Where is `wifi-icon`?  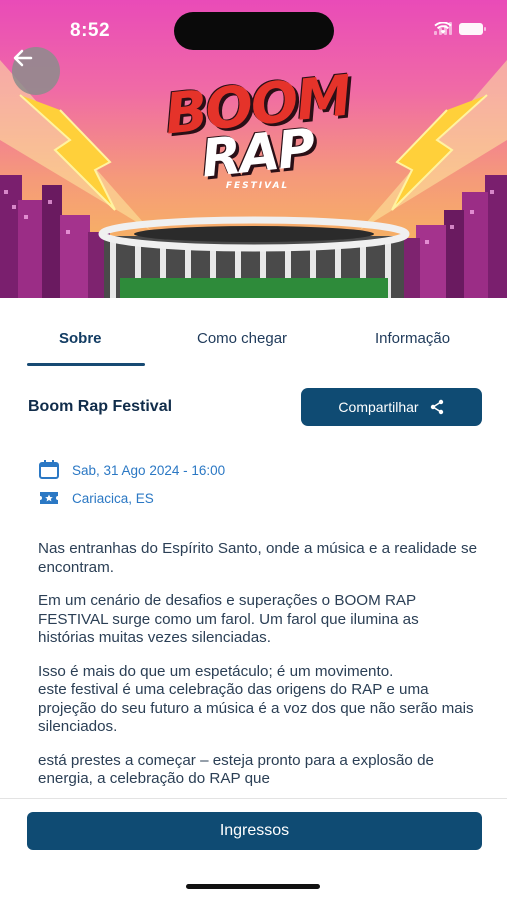 wifi-icon is located at coordinates (443, 28).